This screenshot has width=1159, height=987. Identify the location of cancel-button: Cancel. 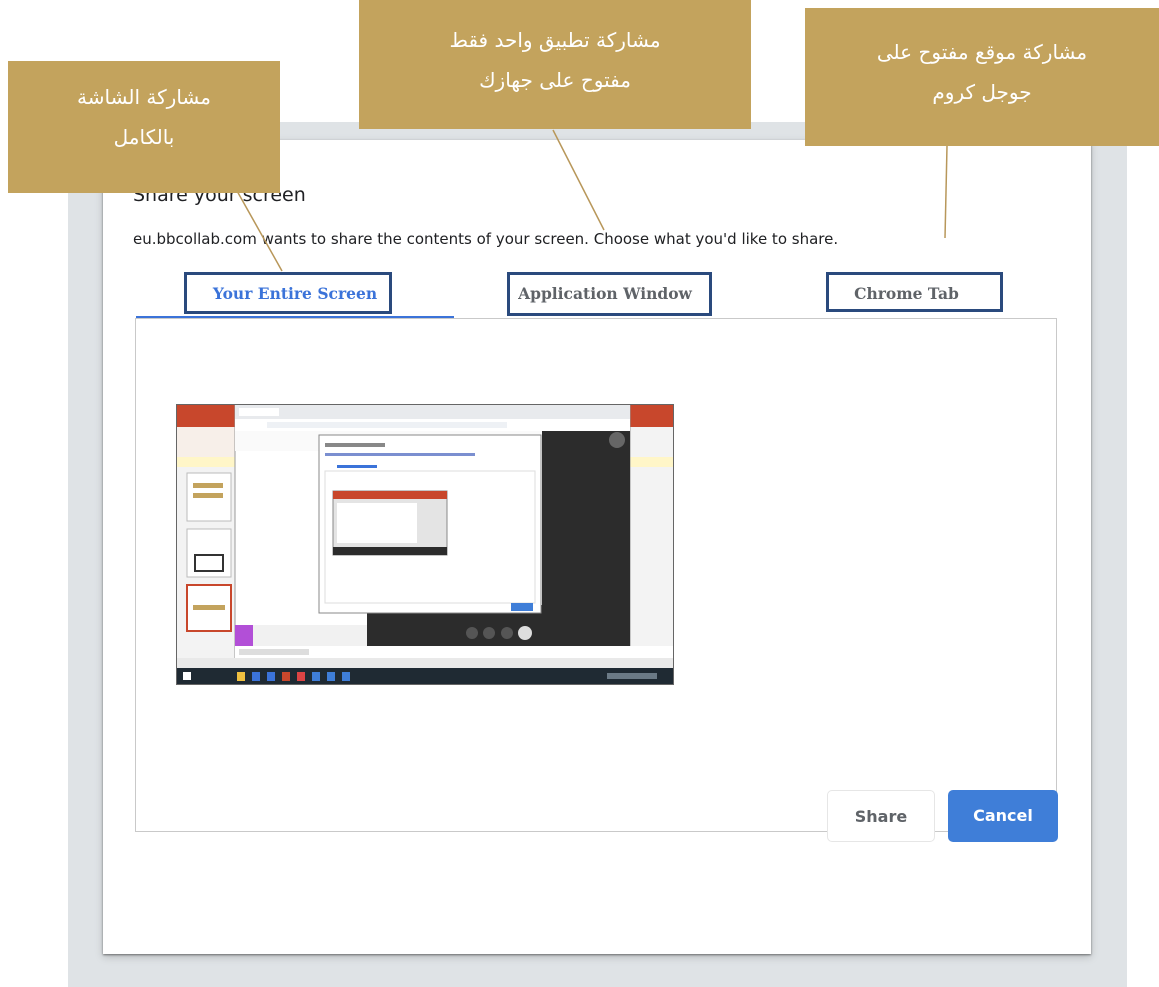
(1003, 816).